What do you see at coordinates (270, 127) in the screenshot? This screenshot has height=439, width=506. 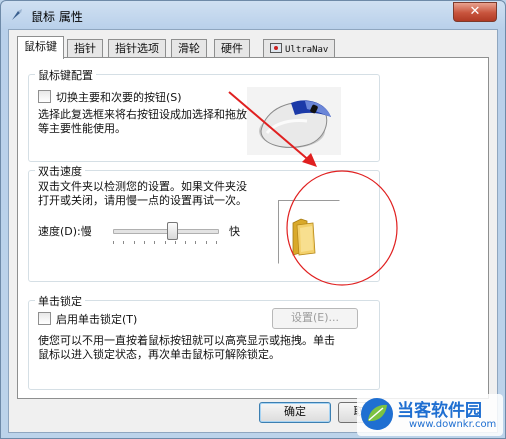 I see `annotation-arrow-line` at bounding box center [270, 127].